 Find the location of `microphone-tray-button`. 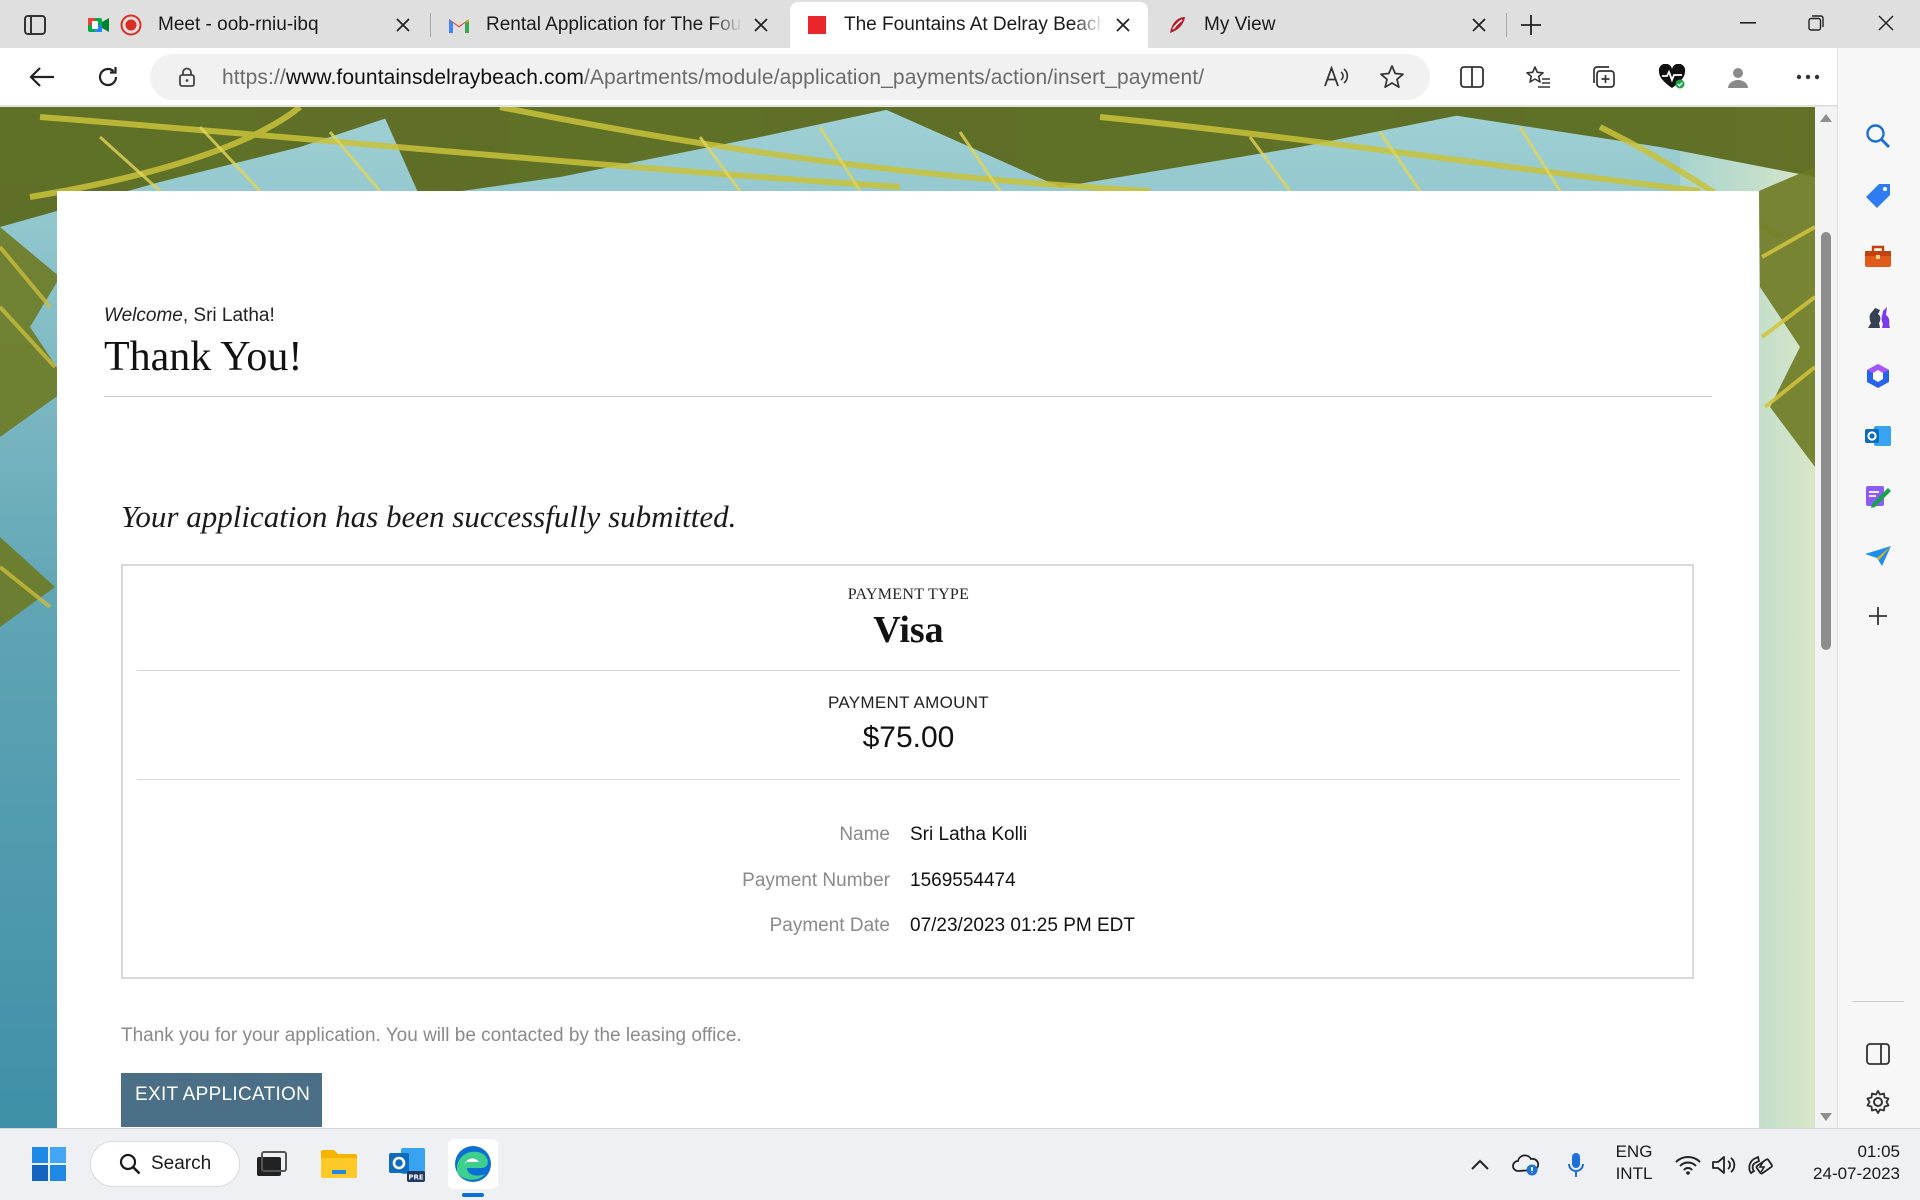

microphone-tray-button is located at coordinates (1576, 1165).